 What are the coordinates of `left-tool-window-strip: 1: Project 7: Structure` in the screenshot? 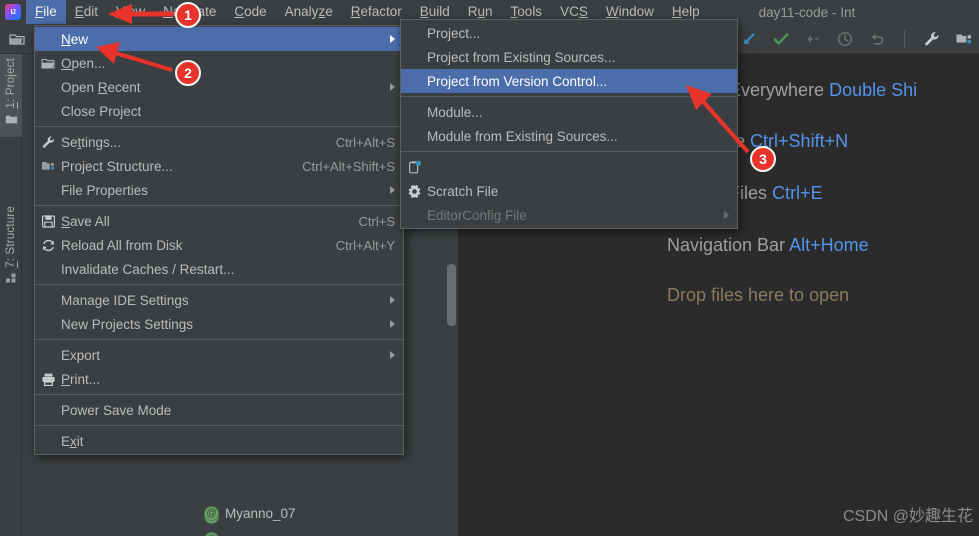 It's located at (11, 295).